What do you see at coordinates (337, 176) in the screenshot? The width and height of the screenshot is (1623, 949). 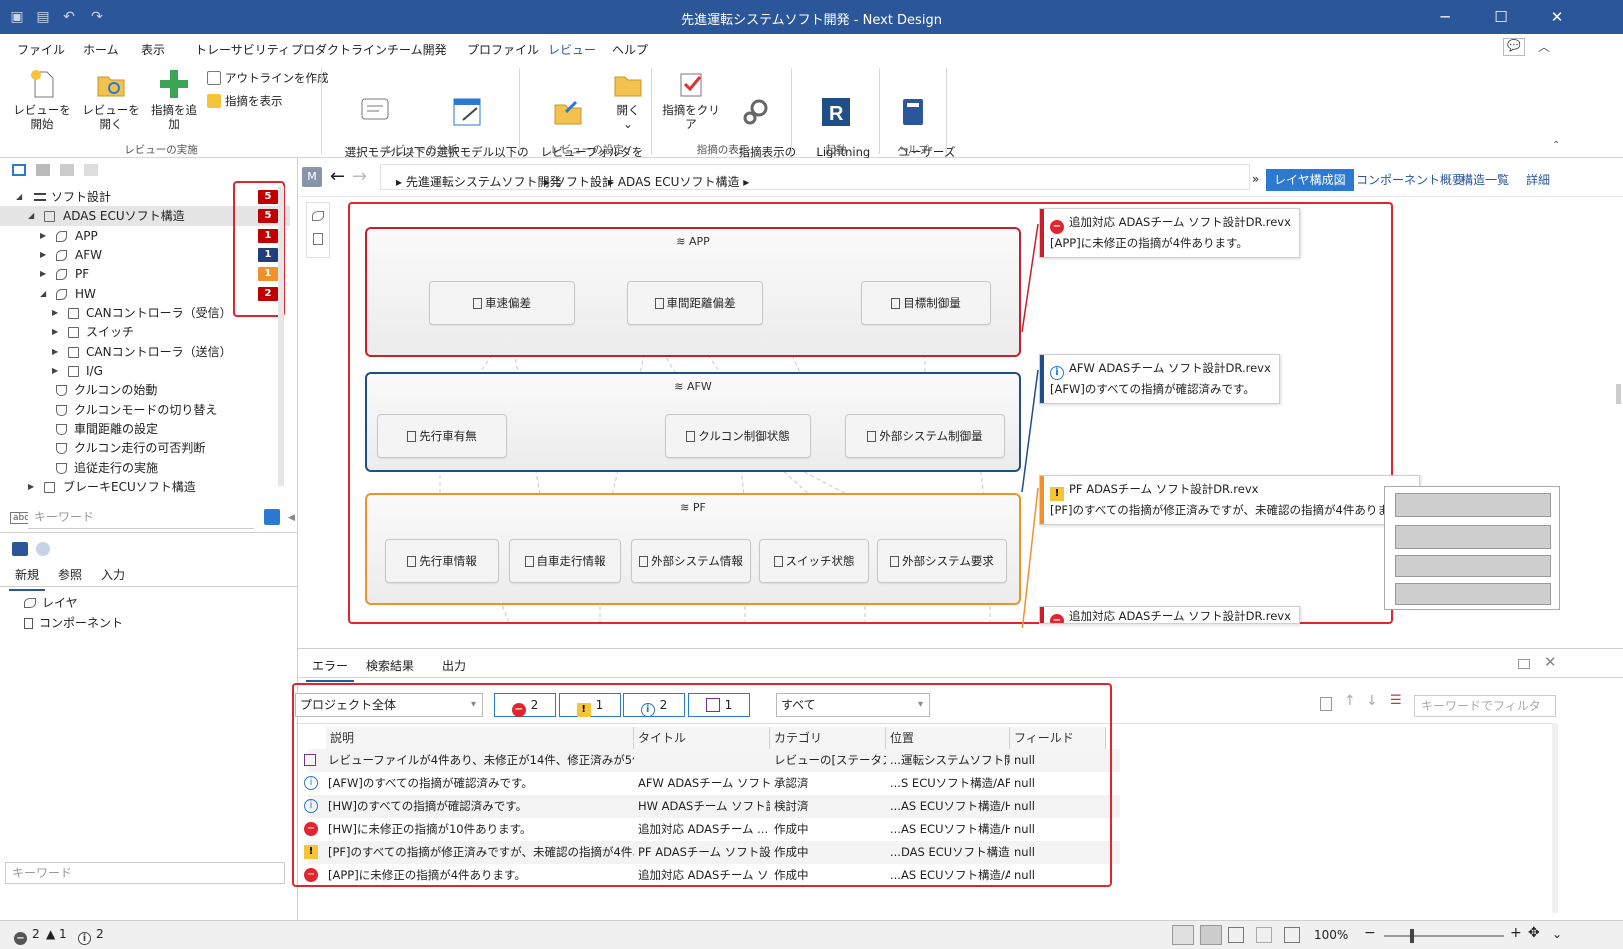 I see `back-arrow-icon: ←` at bounding box center [337, 176].